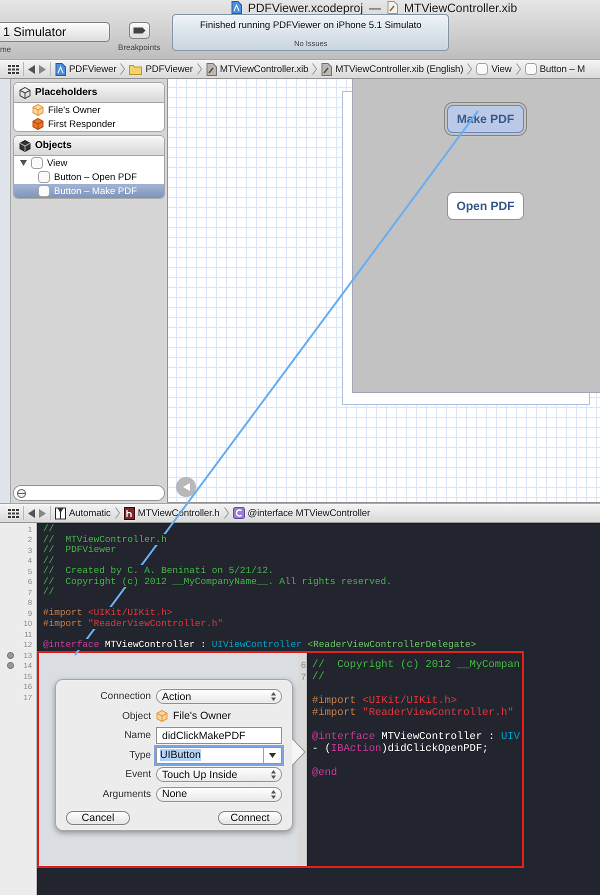 This screenshot has height=895, width=600. What do you see at coordinates (219, 755) in the screenshot?
I see `type-combo-box: UIButton` at bounding box center [219, 755].